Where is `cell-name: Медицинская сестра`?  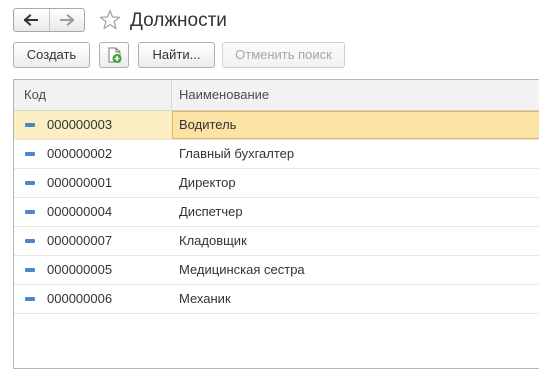 cell-name: Медицинская сестра is located at coordinates (242, 269).